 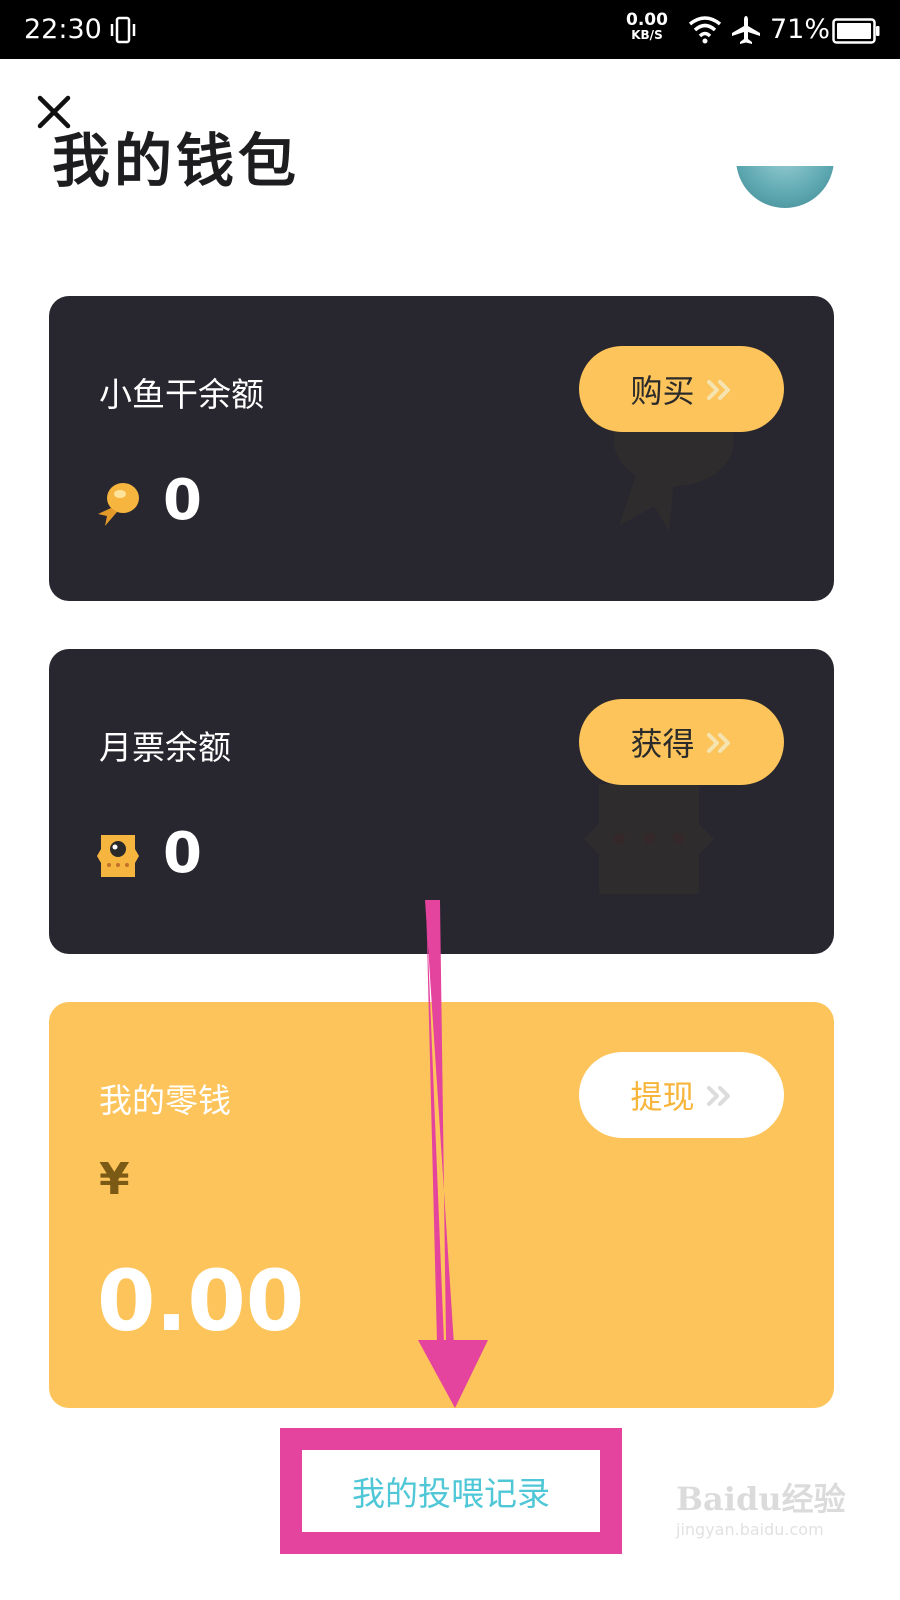 What do you see at coordinates (746, 30) in the screenshot?
I see `airplane-mode-icon` at bounding box center [746, 30].